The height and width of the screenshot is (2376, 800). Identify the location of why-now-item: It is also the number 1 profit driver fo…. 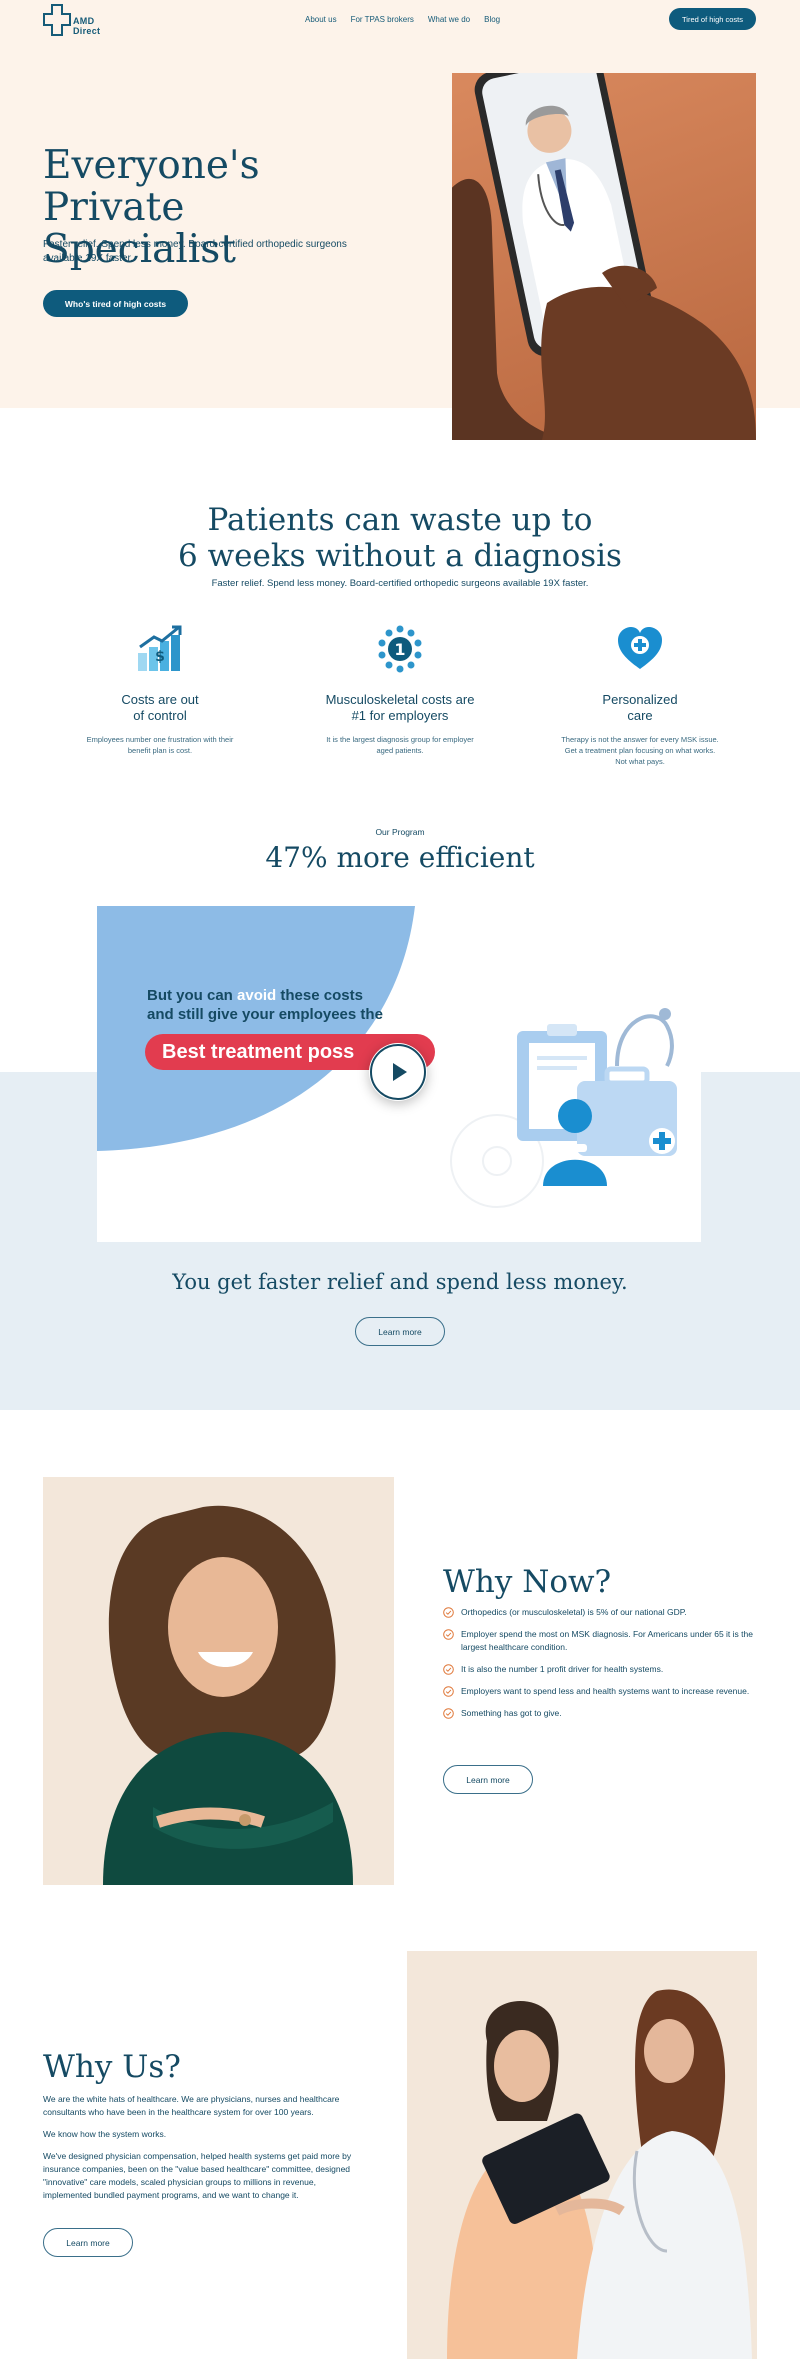
(603, 1669).